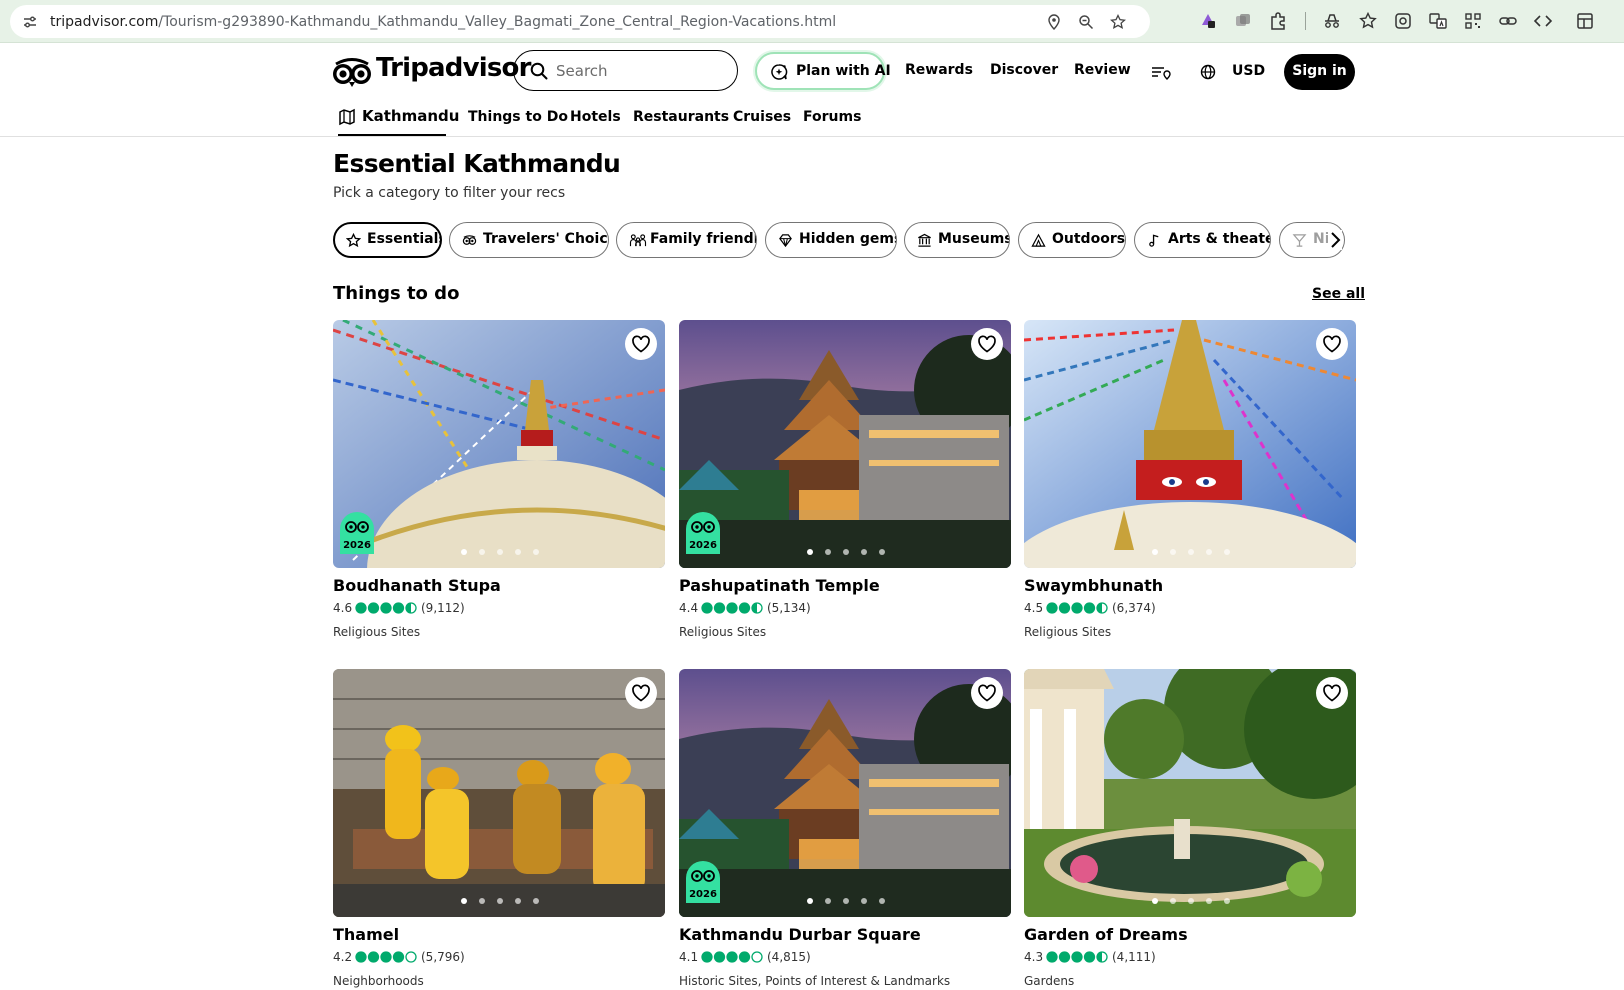 The width and height of the screenshot is (1624, 990). What do you see at coordinates (1134, 957) in the screenshot?
I see `review-count: (4,111)` at bounding box center [1134, 957].